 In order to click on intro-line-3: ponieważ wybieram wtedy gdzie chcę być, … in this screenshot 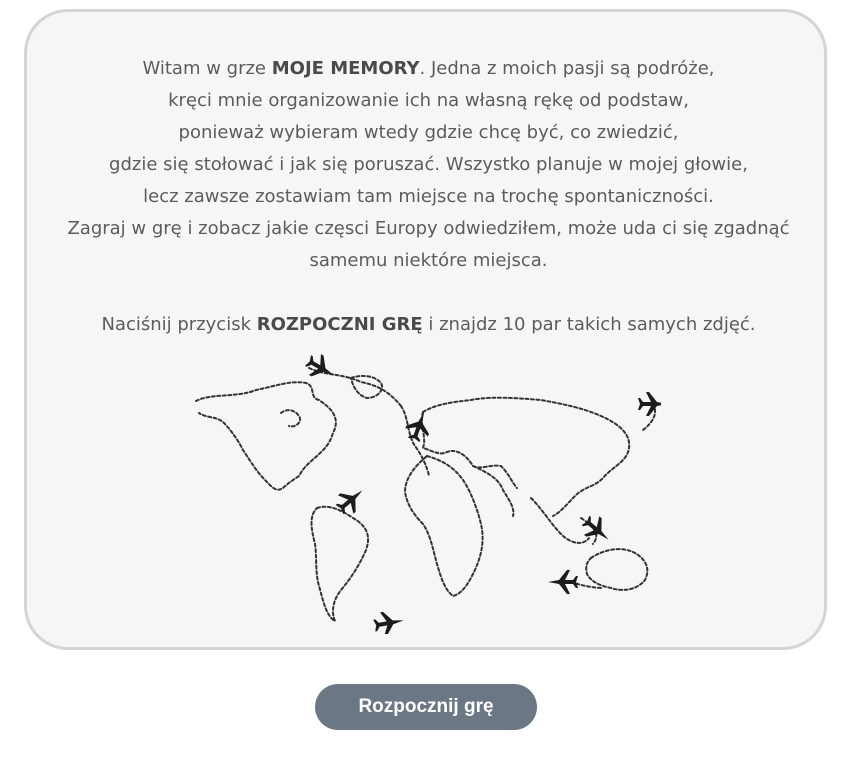, I will do `click(428, 132)`.